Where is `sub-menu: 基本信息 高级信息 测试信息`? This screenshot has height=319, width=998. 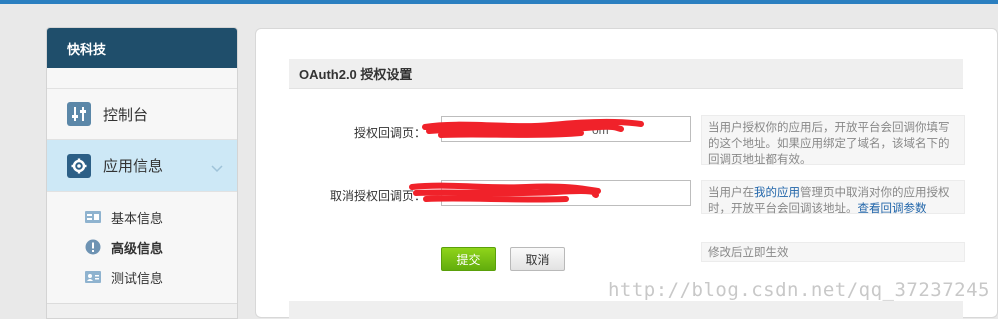 sub-menu: 基本信息 高级信息 测试信息 is located at coordinates (142, 242).